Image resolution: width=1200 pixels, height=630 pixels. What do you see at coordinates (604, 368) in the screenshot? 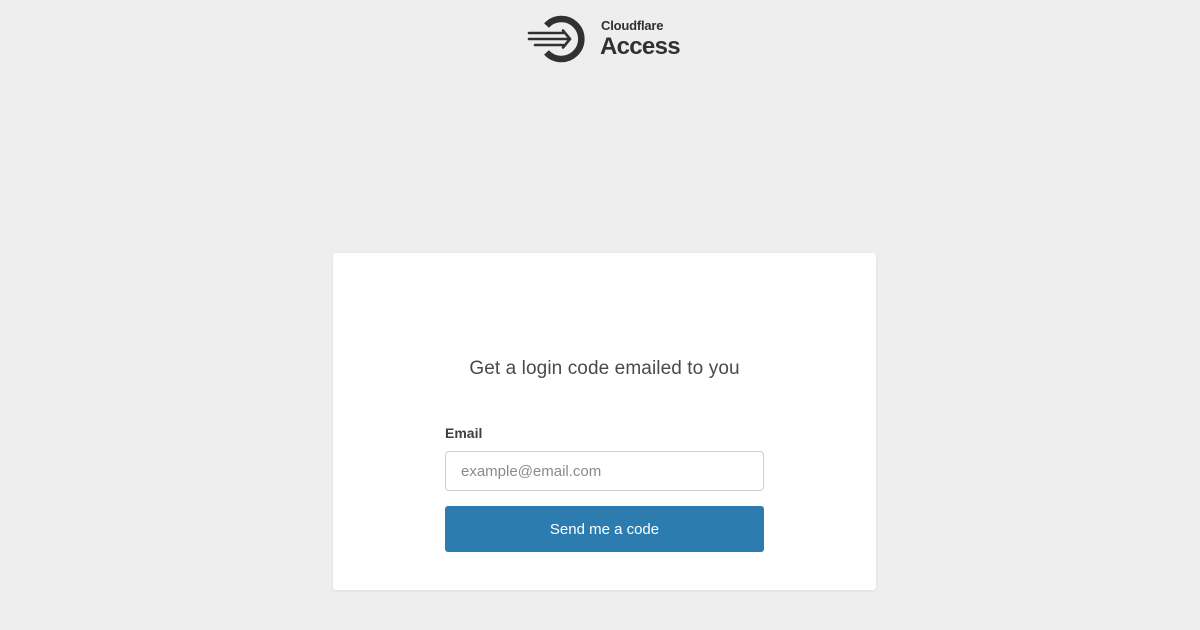
I see `login-card-title: Get a login code emailed to you` at bounding box center [604, 368].